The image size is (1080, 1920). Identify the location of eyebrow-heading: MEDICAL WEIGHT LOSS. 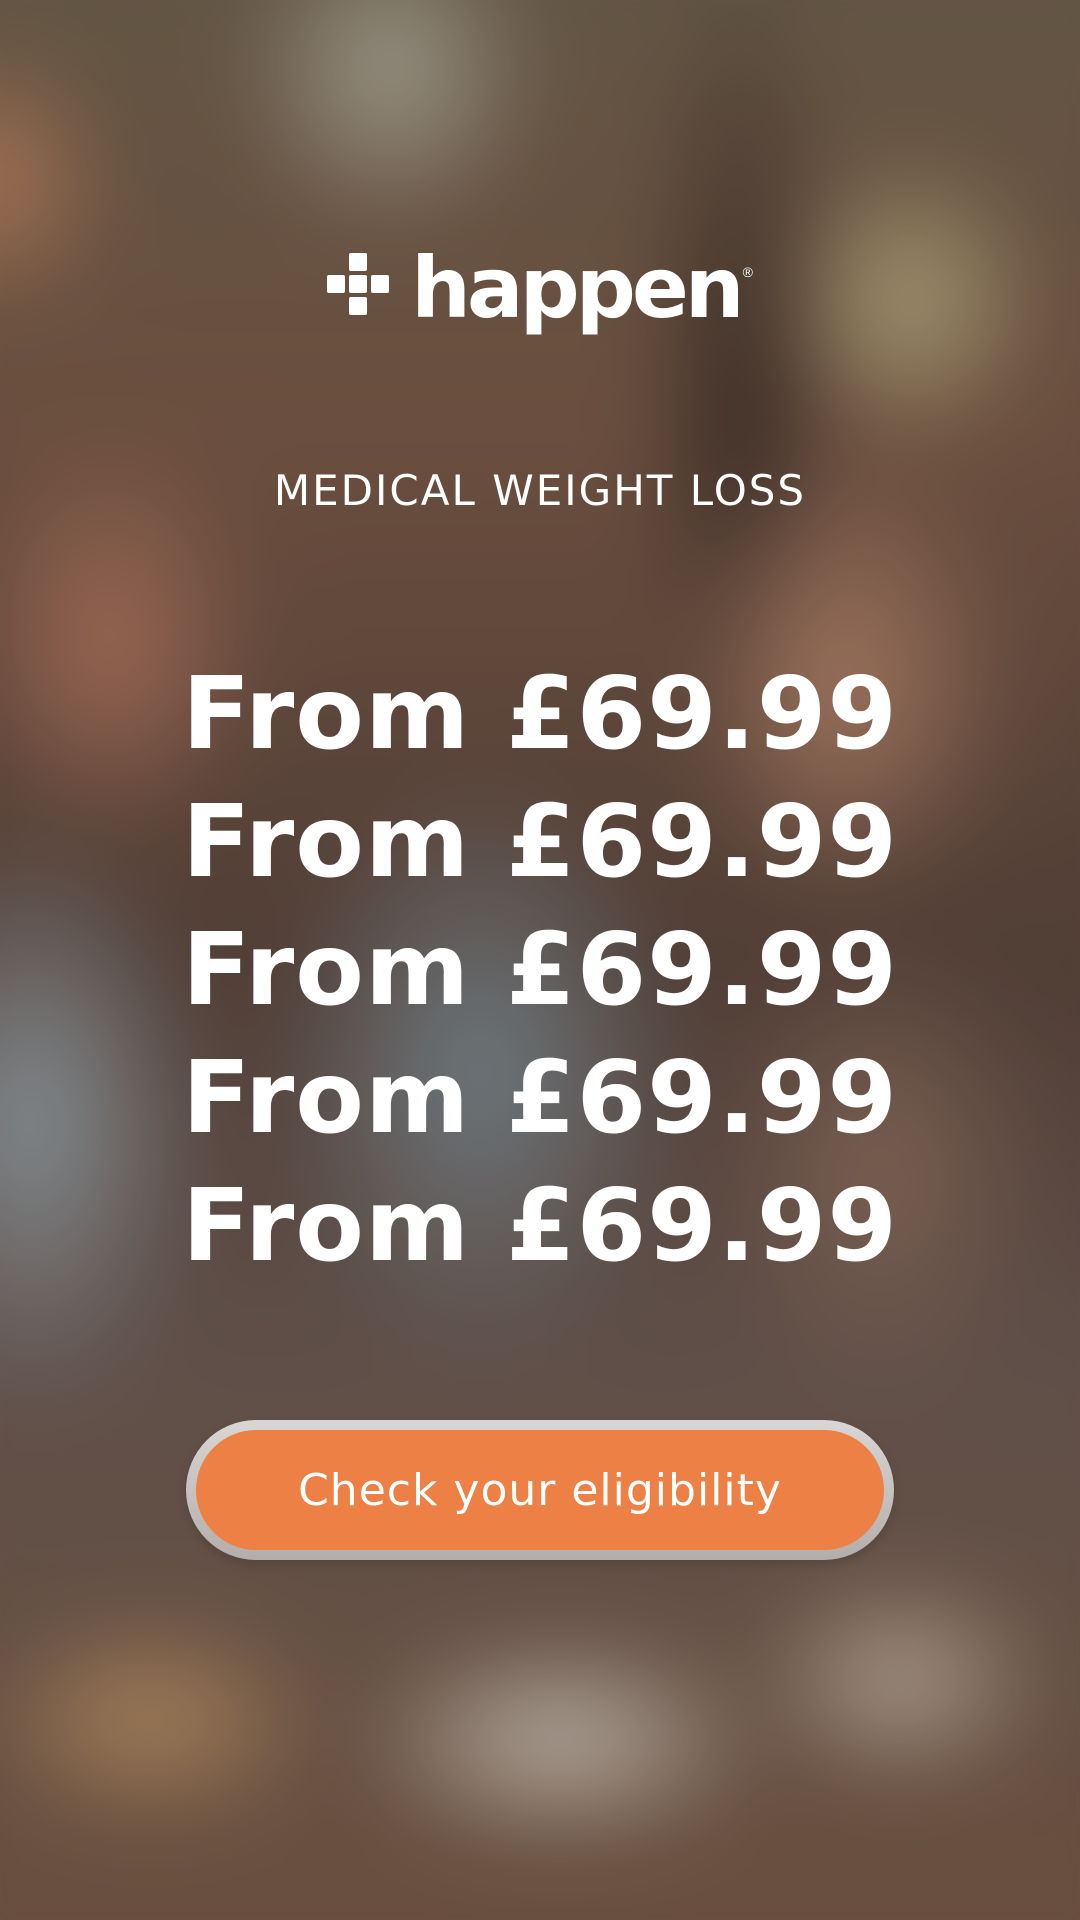
(540, 490).